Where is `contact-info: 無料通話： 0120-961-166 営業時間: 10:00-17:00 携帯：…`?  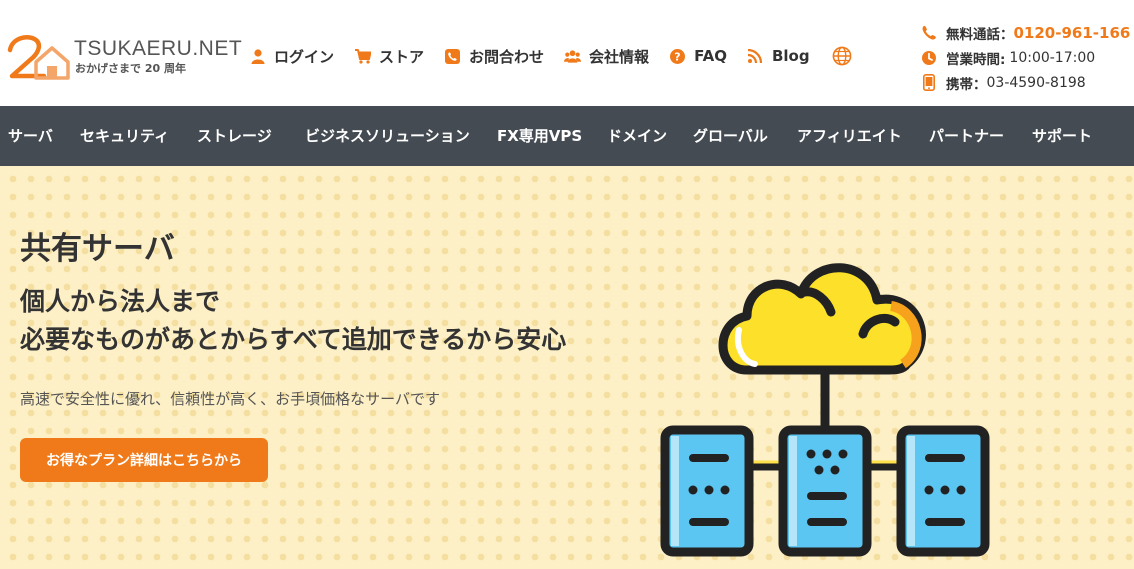
contact-info: 無料通話： 0120-961-166 営業時間: 10:00-17:00 携帯：… is located at coordinates (1027, 57).